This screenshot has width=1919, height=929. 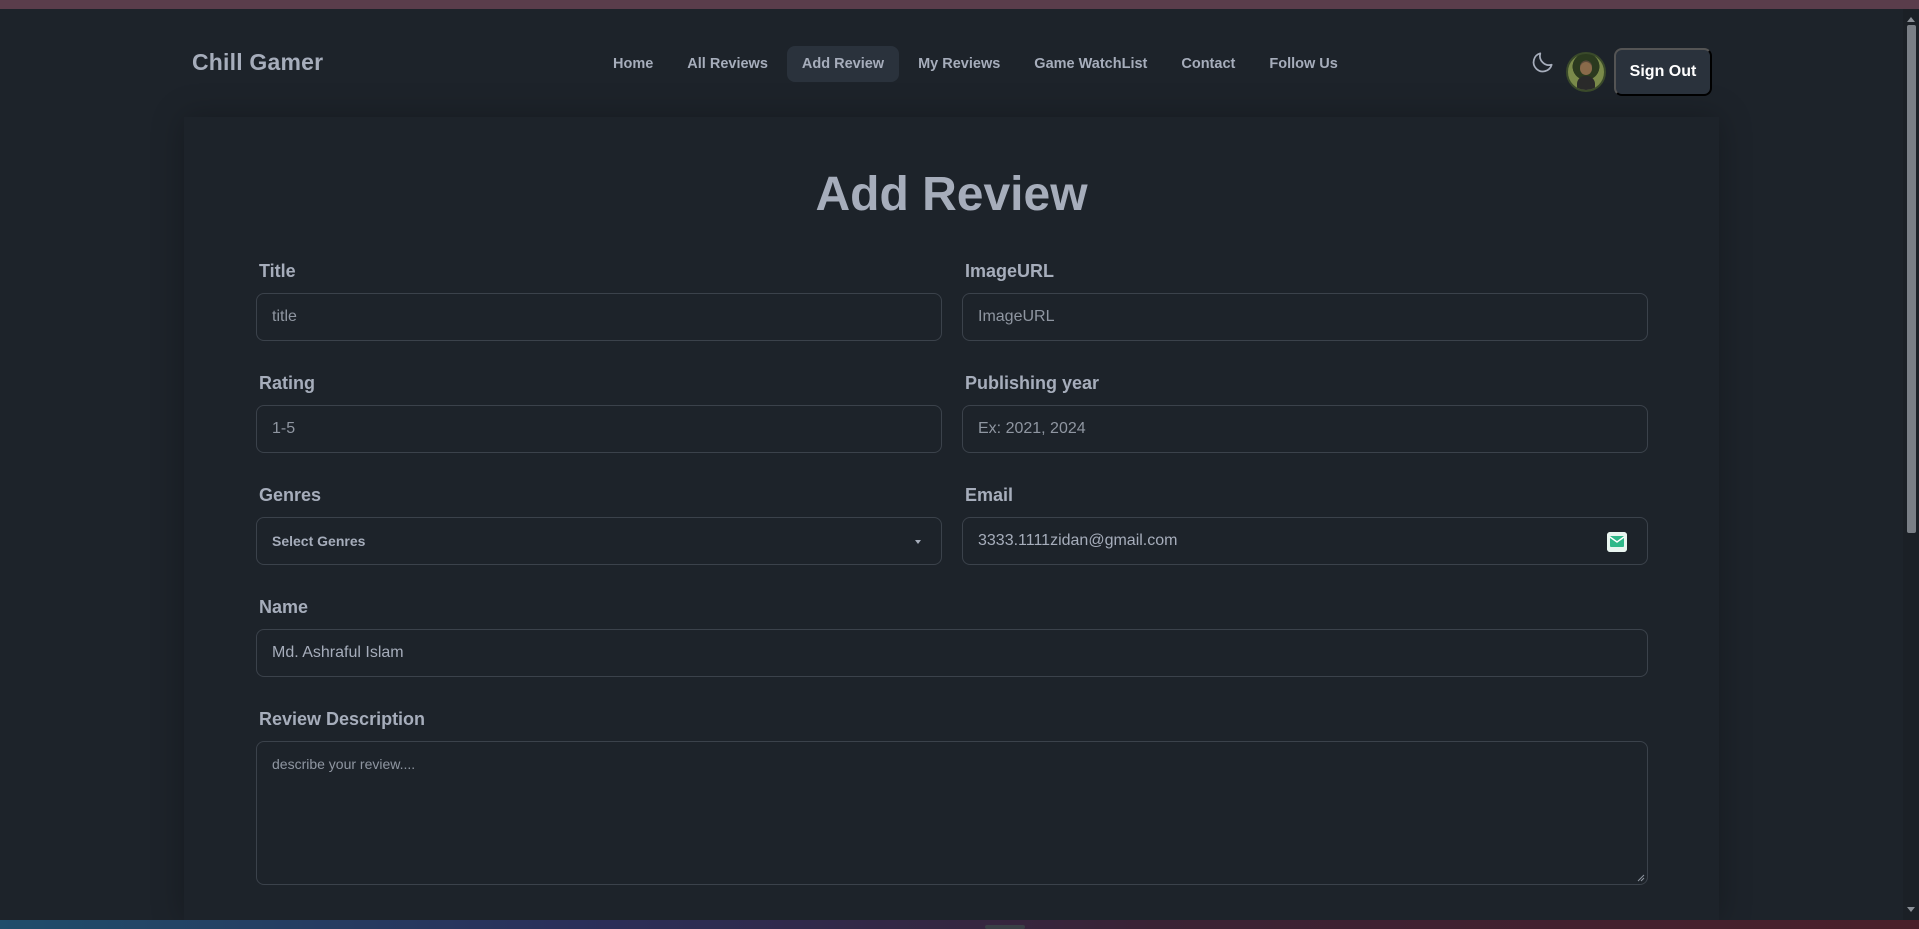 What do you see at coordinates (342, 719) in the screenshot?
I see `description-label: Review Description` at bounding box center [342, 719].